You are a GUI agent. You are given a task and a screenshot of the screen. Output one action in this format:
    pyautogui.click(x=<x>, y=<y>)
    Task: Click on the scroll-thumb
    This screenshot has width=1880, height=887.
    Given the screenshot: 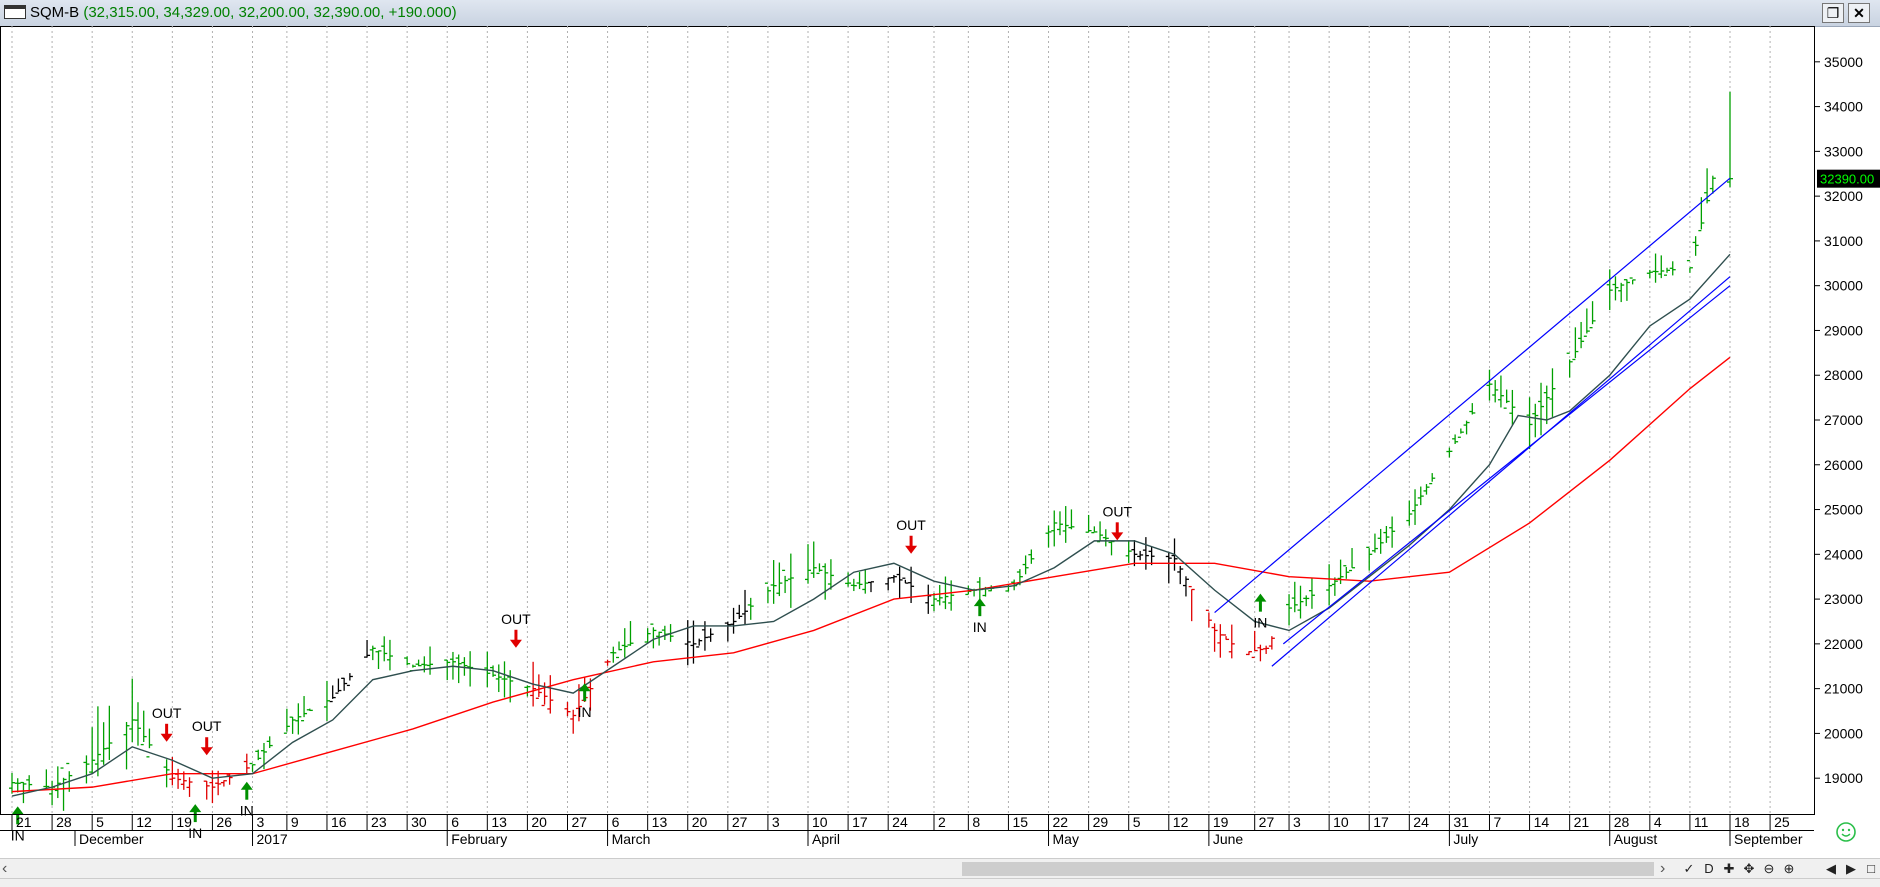 What is the action you would take?
    pyautogui.click(x=1308, y=869)
    